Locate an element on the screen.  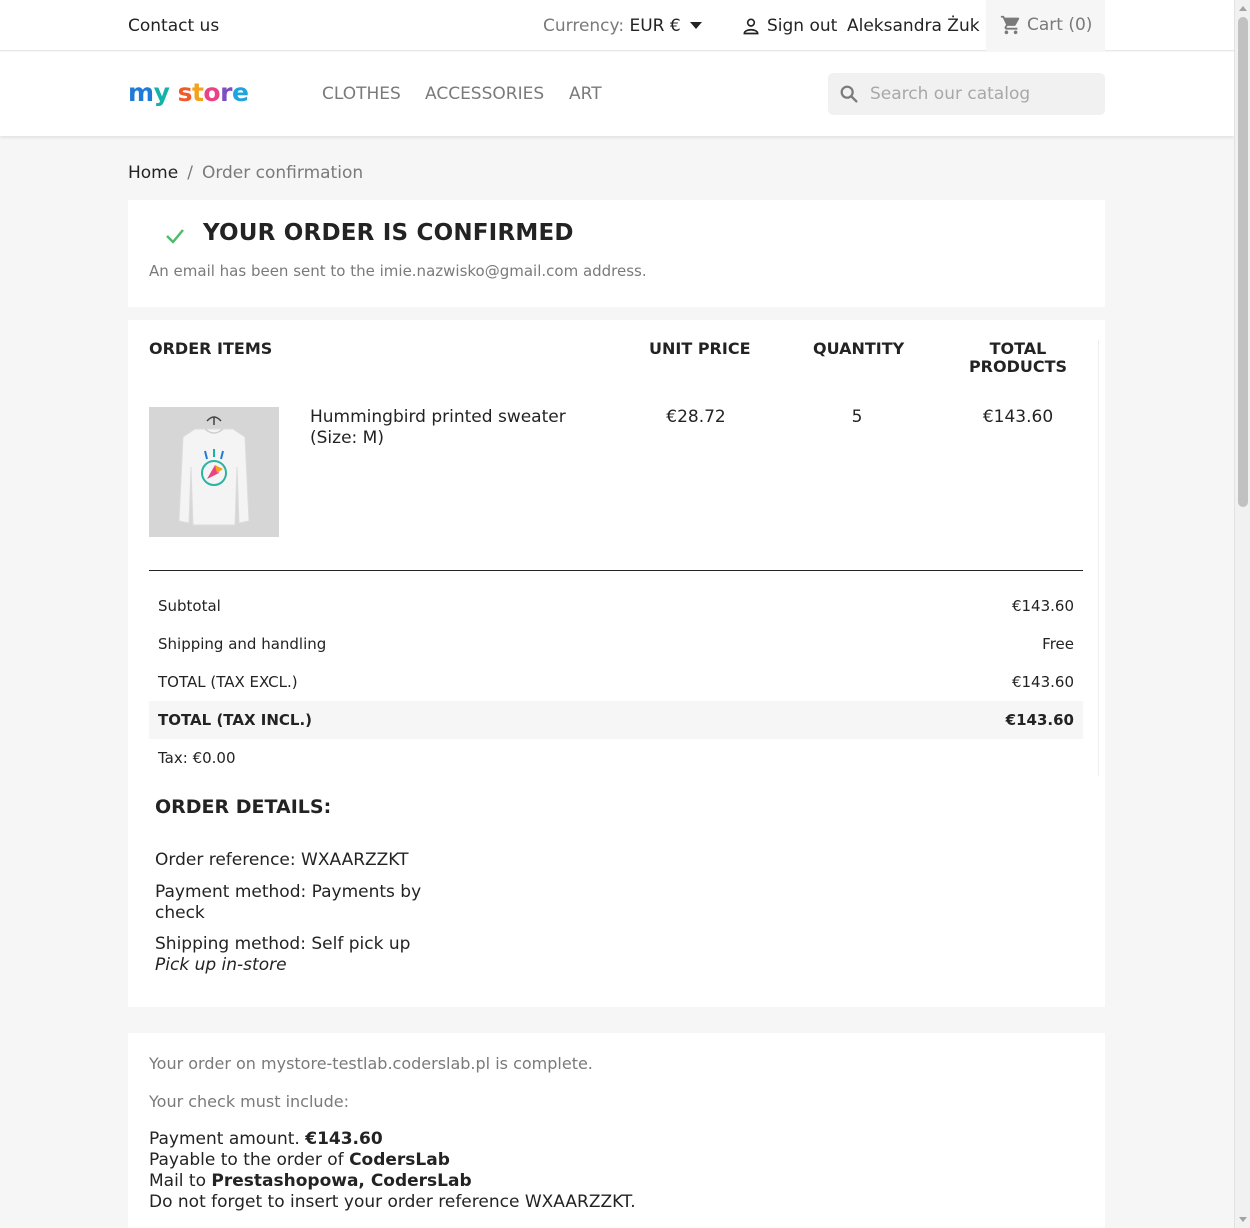
subtotal-row: Subtotal €143.60 is located at coordinates (616, 606).